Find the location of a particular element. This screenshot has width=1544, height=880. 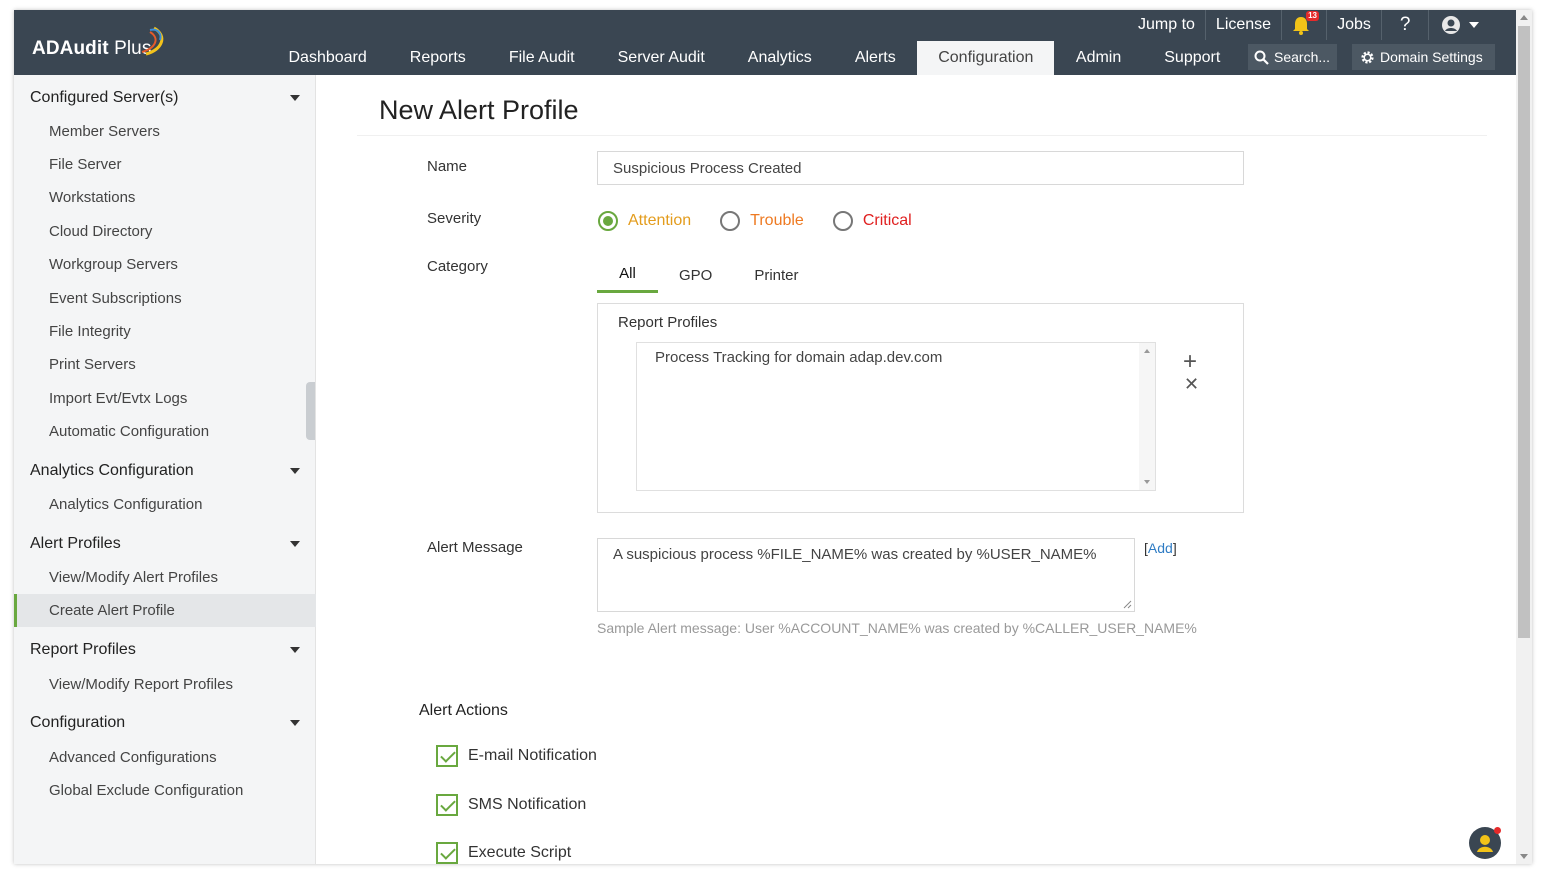

nav-file-audit: File Audit is located at coordinates (541, 58).